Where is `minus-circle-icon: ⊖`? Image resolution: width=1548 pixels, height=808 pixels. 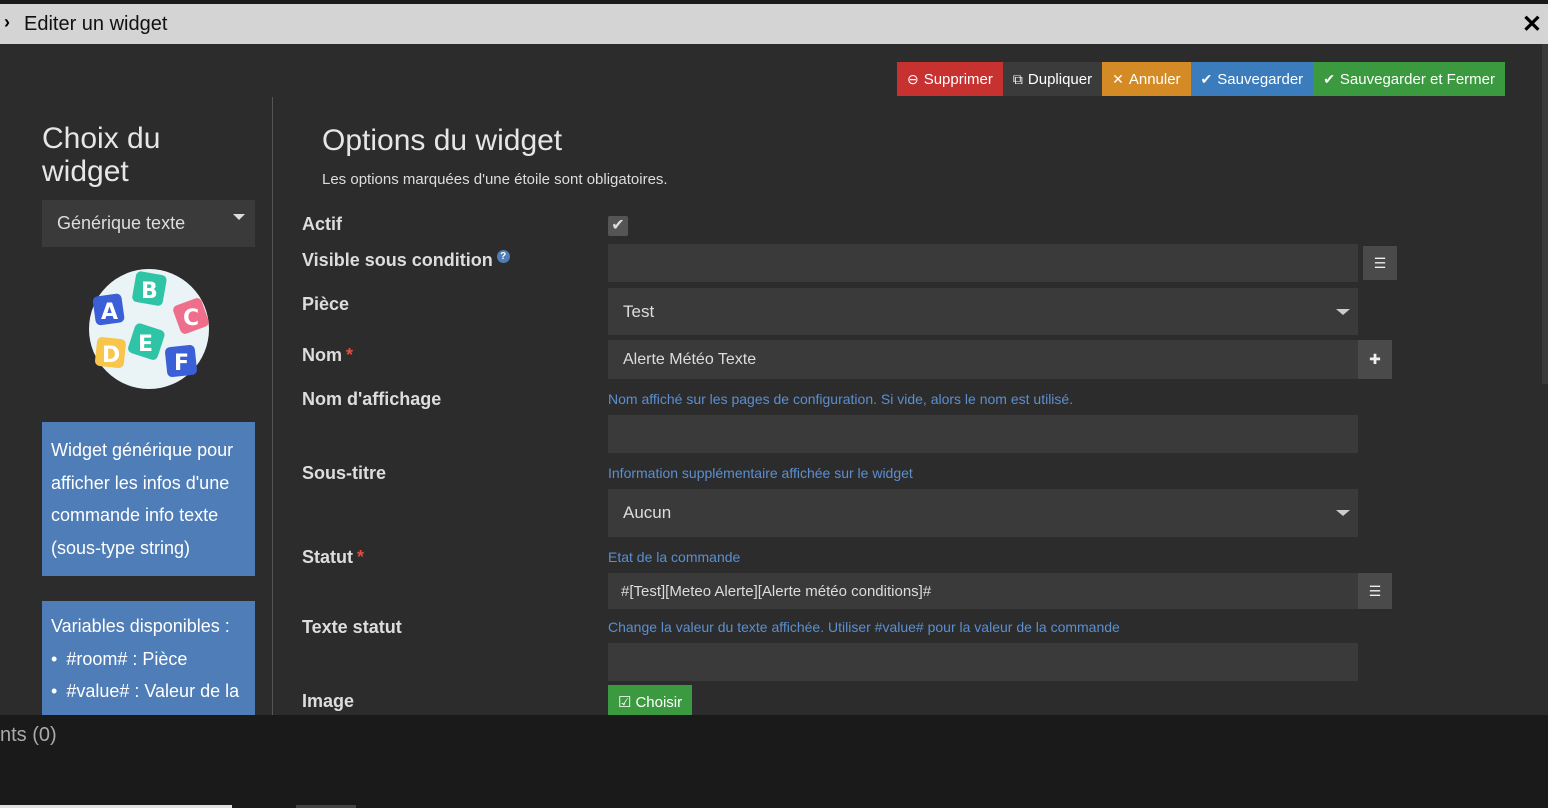
minus-circle-icon: ⊖ is located at coordinates (912, 78).